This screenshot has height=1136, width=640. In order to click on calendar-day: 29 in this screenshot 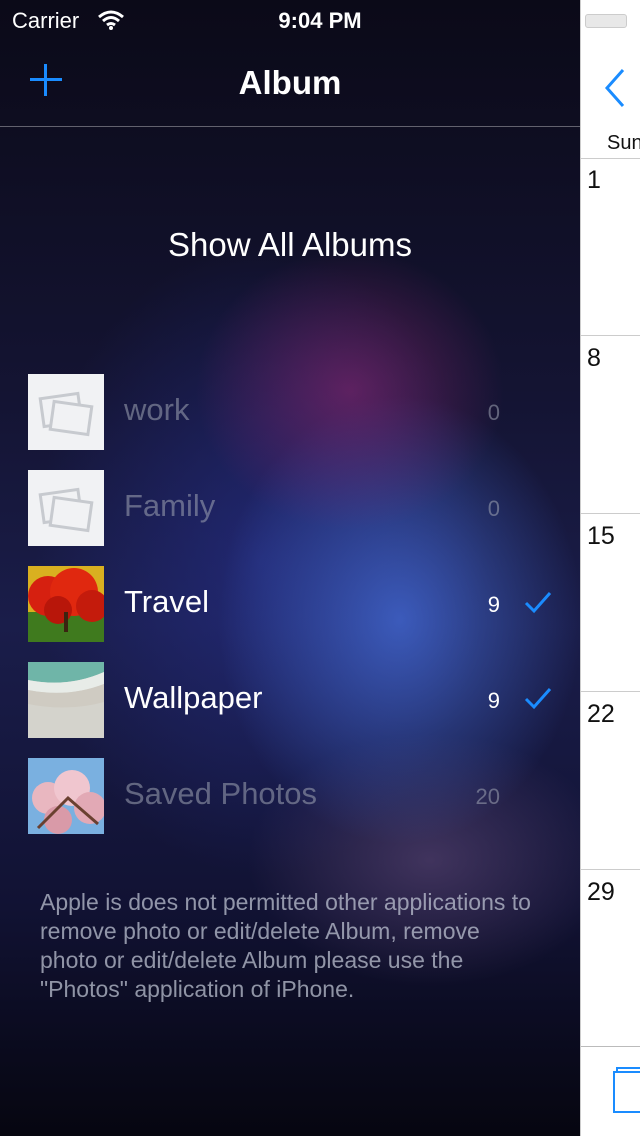, I will do `click(601, 892)`.